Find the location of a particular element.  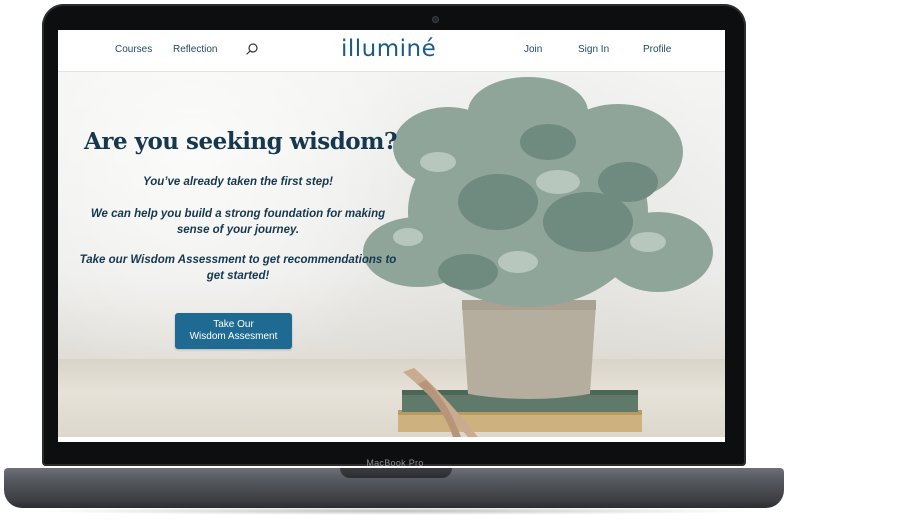

nav-sign-in-link: Sign In is located at coordinates (593, 49).